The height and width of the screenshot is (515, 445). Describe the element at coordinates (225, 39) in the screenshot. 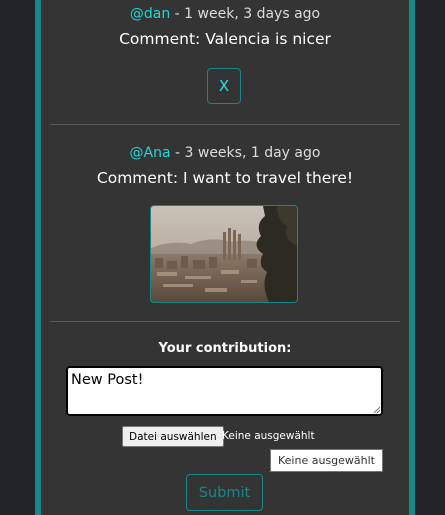

I see `comment-text: Comment: Valencia is nicer` at that location.